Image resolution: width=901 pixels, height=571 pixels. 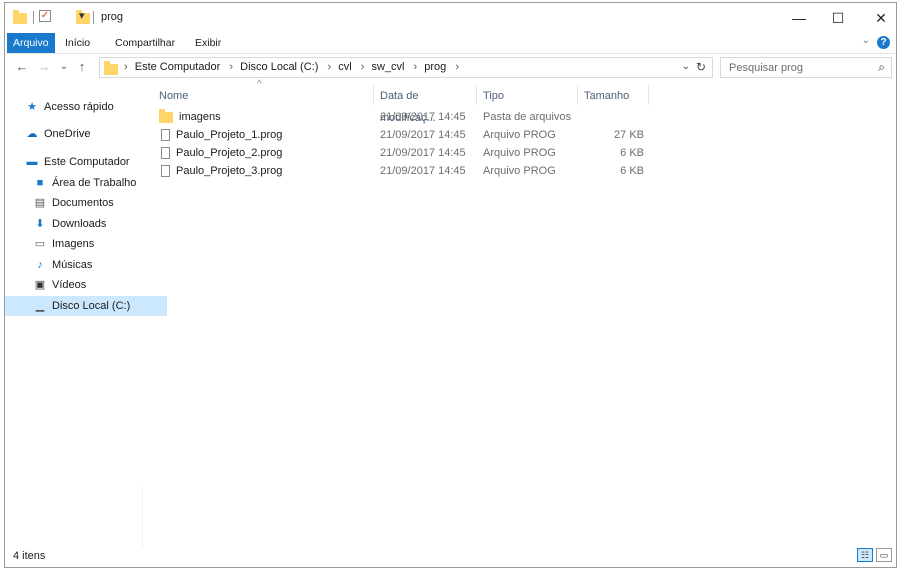 I want to click on sidebar-item-musicas: ♪ Músicas, so click(x=86, y=265).